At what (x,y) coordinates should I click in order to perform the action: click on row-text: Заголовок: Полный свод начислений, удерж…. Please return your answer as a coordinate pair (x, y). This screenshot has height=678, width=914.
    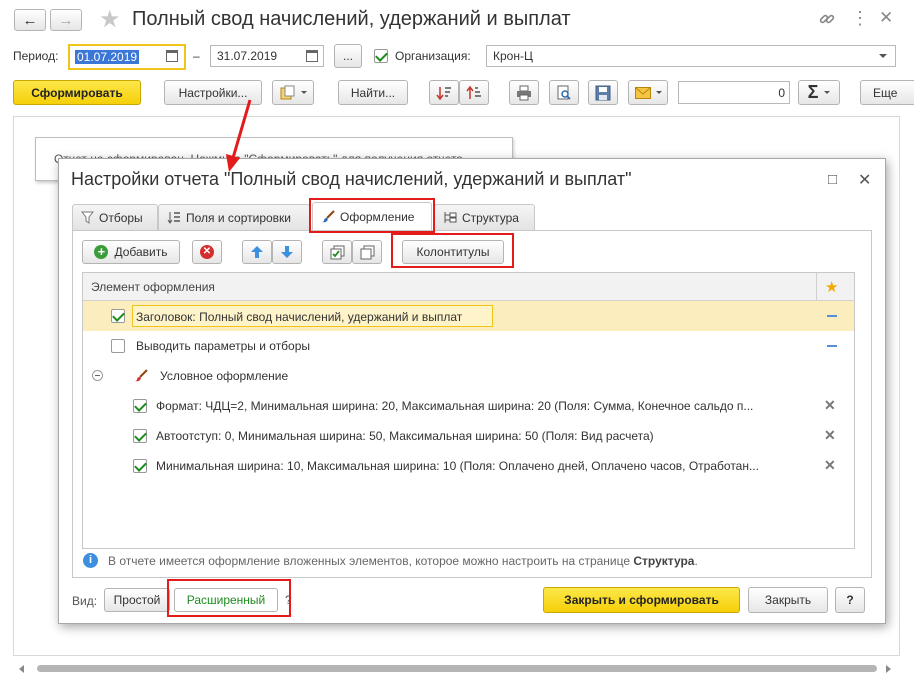
    Looking at the image, I should click on (299, 317).